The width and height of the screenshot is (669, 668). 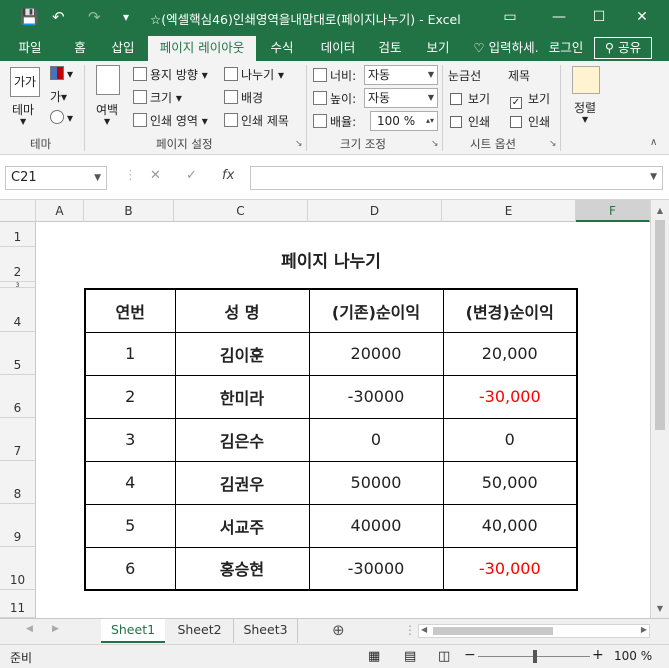 I want to click on row-header-2: 2, so click(x=18, y=264).